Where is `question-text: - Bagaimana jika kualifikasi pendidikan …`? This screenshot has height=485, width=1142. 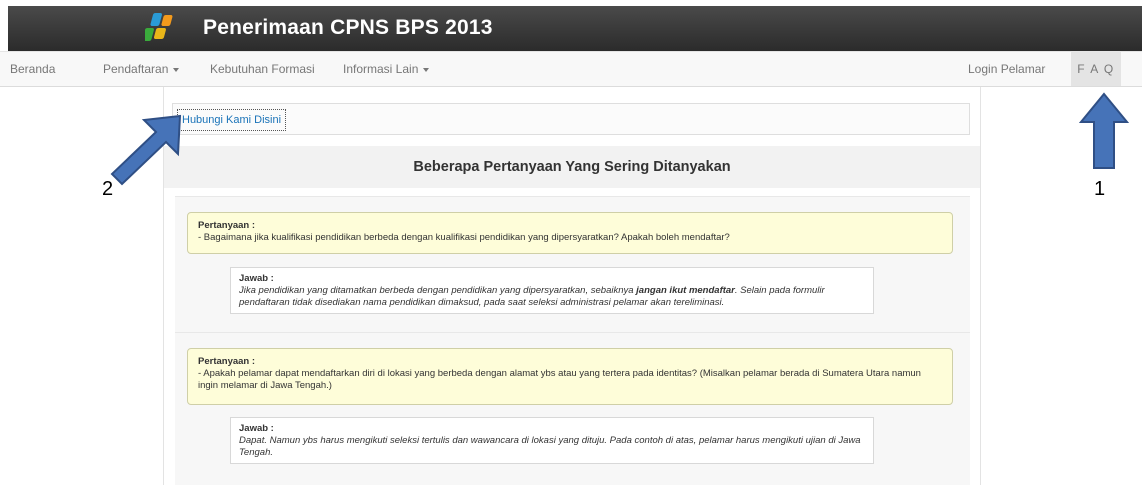
question-text: - Bagaimana jika kualifikasi pendidikan … is located at coordinates (464, 237).